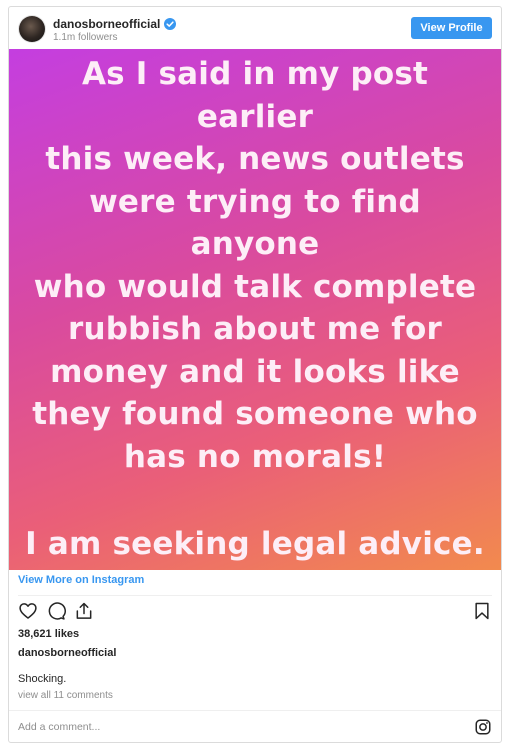 This screenshot has height=751, width=512. I want to click on post-text-line: rubbish about me for, so click(255, 329).